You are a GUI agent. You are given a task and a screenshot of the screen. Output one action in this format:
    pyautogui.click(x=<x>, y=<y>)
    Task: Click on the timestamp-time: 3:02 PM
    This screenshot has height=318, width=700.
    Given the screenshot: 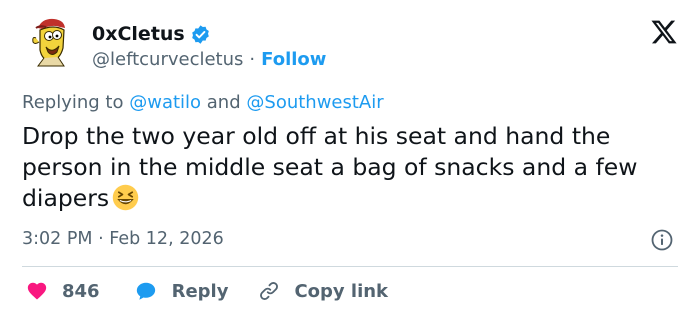 What is the action you would take?
    pyautogui.click(x=57, y=239)
    